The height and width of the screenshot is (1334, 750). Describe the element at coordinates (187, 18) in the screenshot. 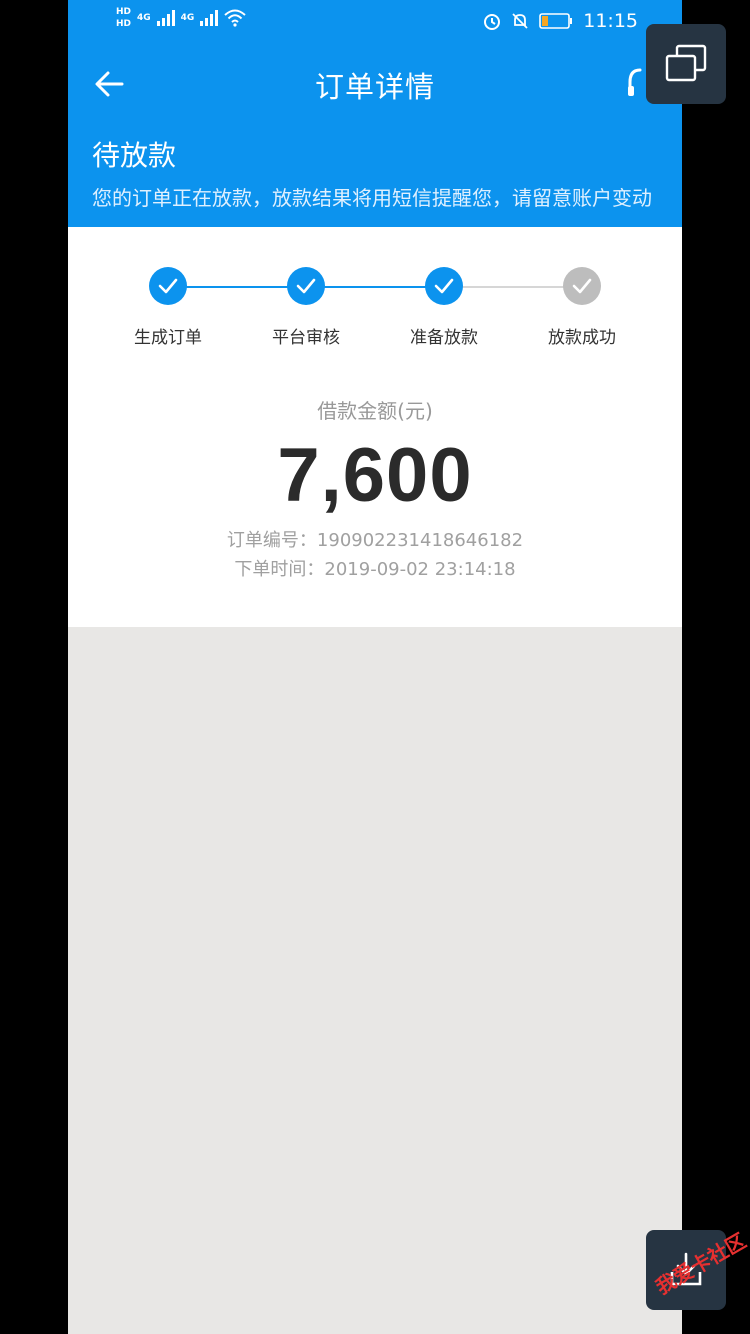

I see `network-type-2: 4G` at that location.